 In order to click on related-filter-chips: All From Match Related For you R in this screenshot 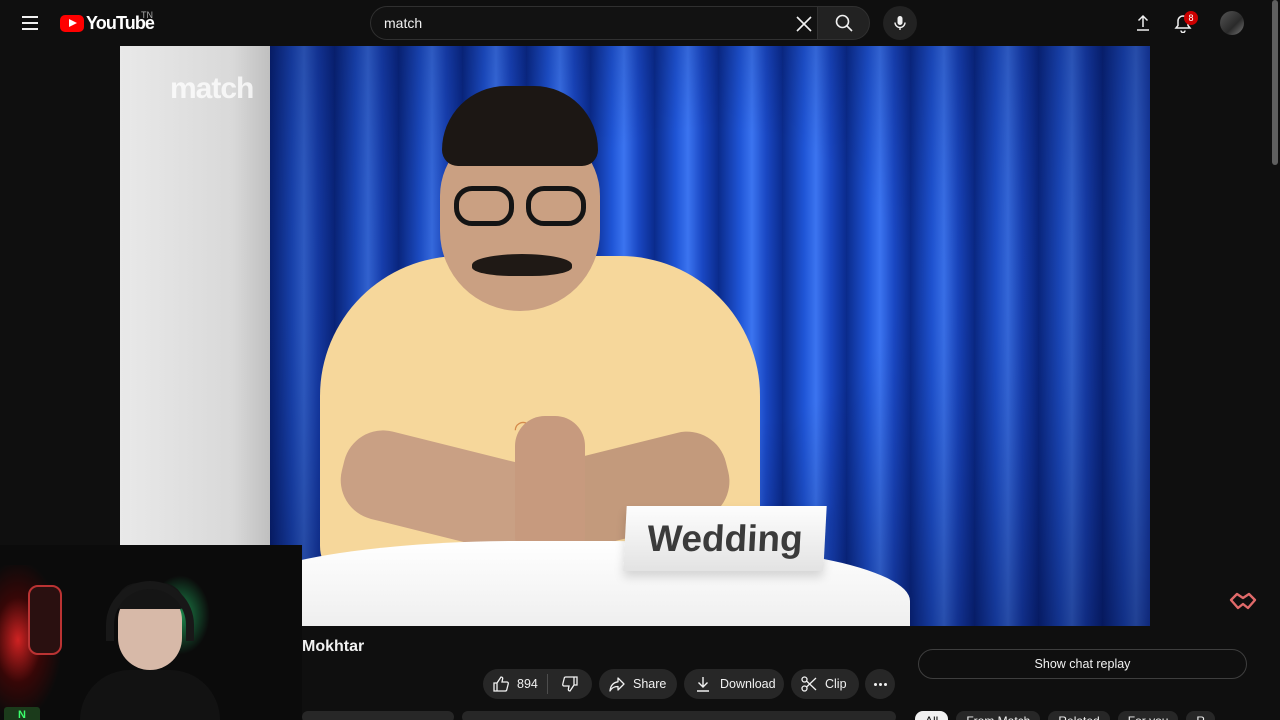, I will do `click(1065, 715)`.